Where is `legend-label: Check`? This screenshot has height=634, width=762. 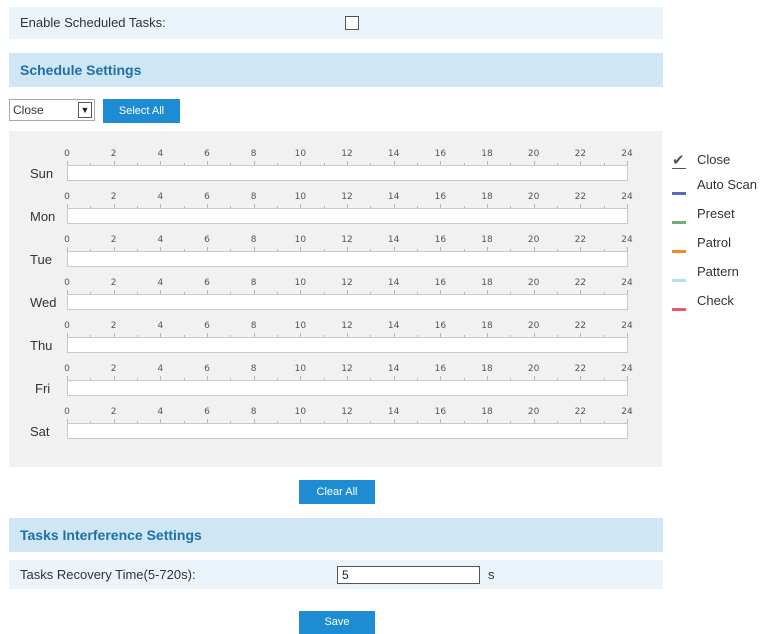
legend-label: Check is located at coordinates (715, 300).